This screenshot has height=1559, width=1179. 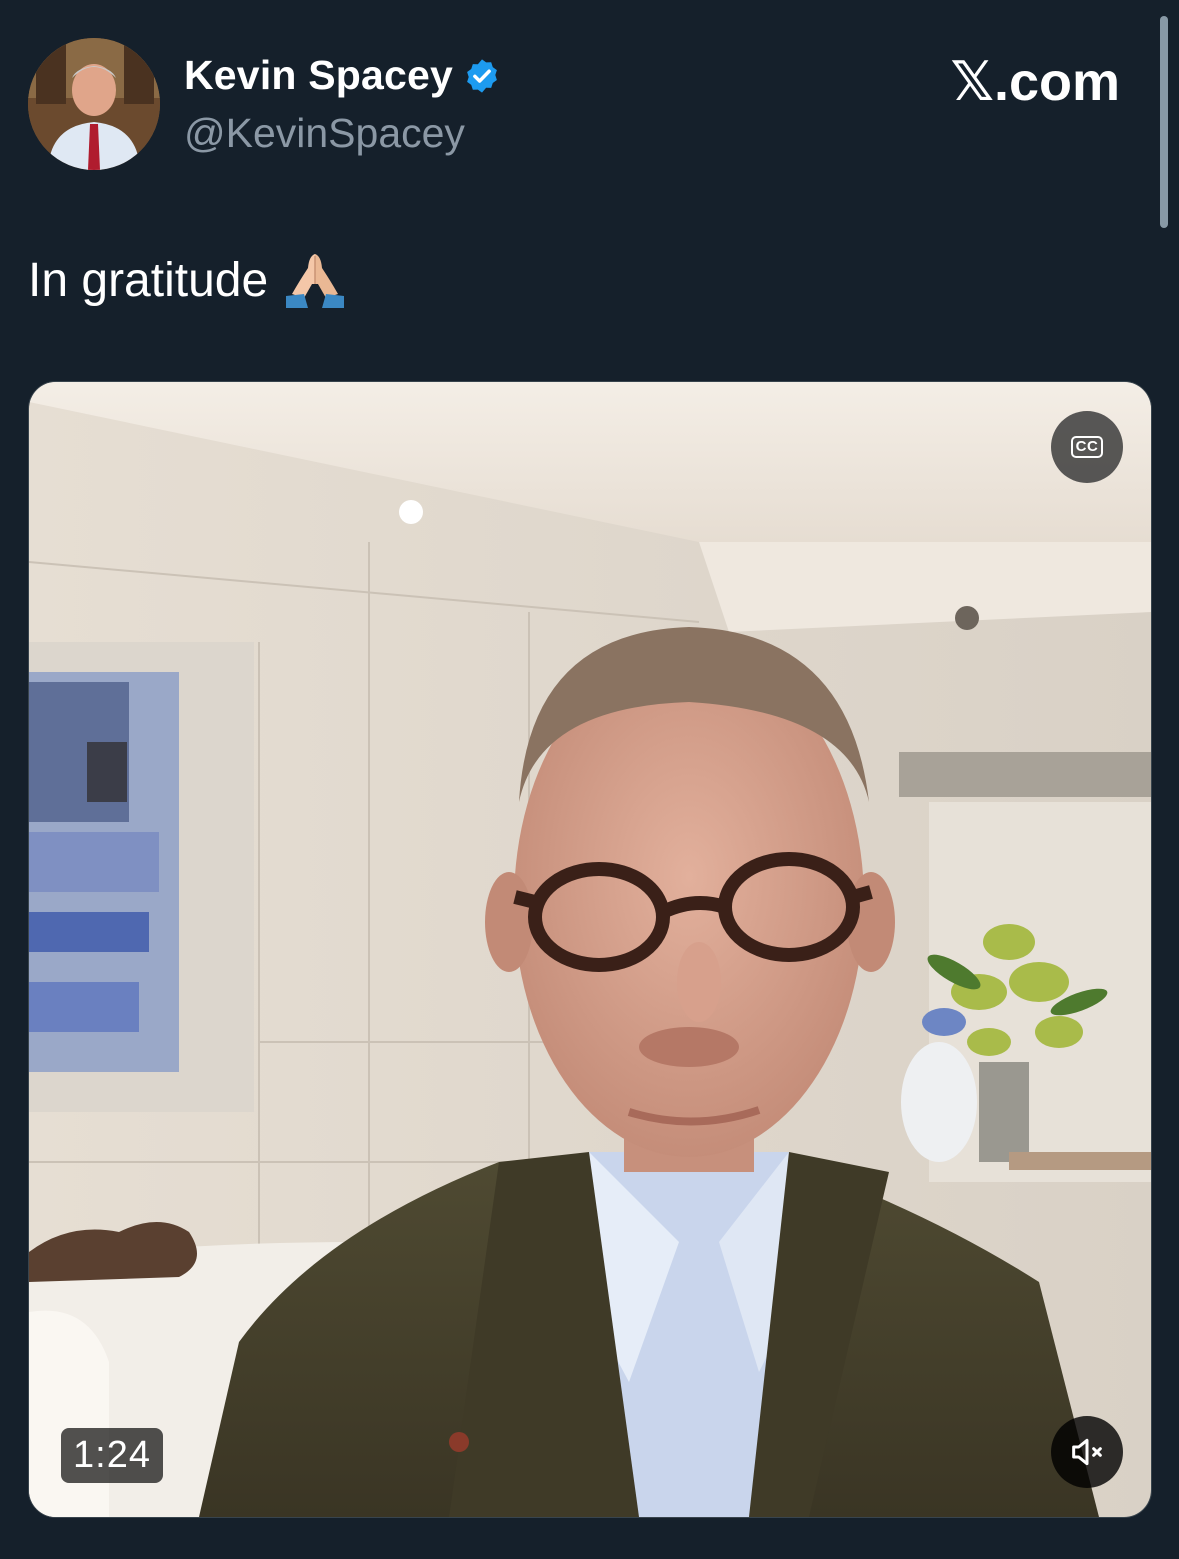 I want to click on name-row: Kevin Spacey, so click(x=342, y=75).